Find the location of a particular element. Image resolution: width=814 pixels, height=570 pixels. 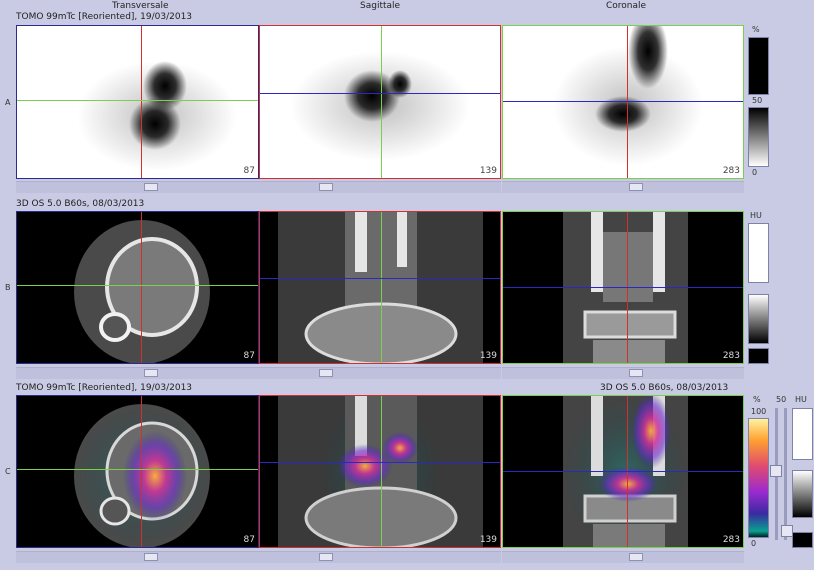

colorbar-b-lower is located at coordinates (758, 319).